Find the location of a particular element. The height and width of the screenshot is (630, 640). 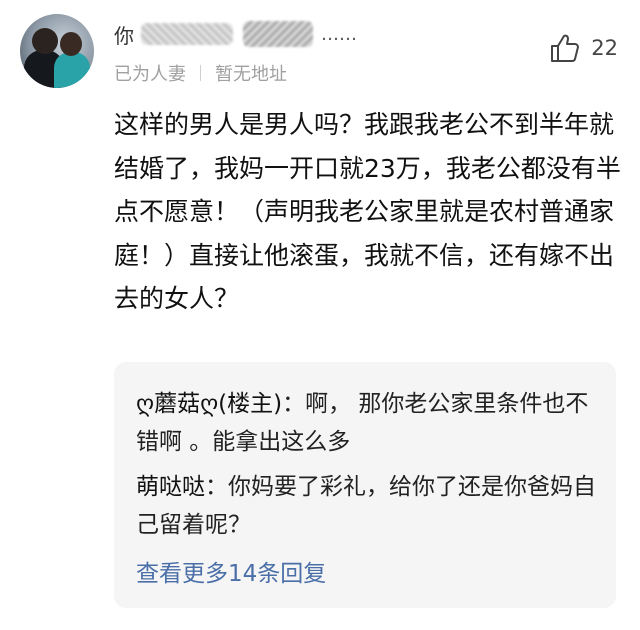

thumbs-up-icon is located at coordinates (565, 48).